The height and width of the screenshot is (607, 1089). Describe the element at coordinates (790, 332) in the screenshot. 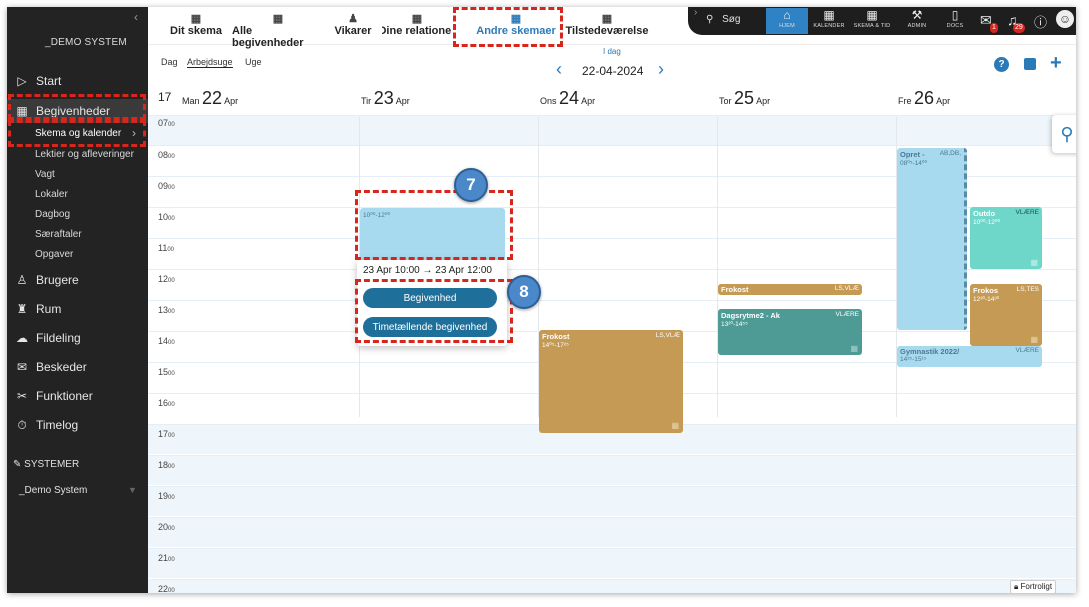

I see `event-dagsrytme: Dagsrytme2 - Ak VLÆRE 13²⁰-14⁵⁵ ▦` at that location.